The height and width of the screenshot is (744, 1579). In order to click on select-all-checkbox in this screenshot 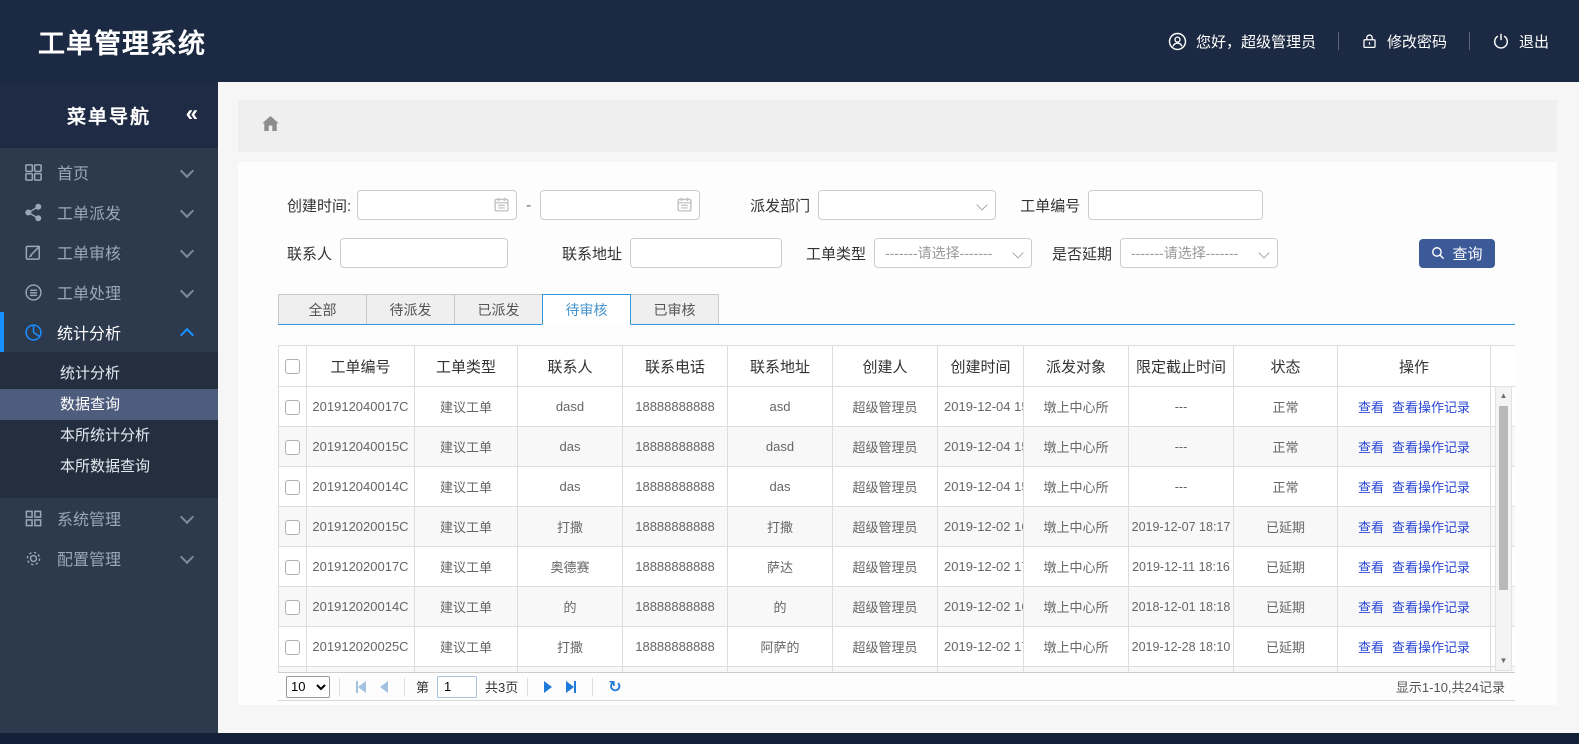, I will do `click(292, 367)`.